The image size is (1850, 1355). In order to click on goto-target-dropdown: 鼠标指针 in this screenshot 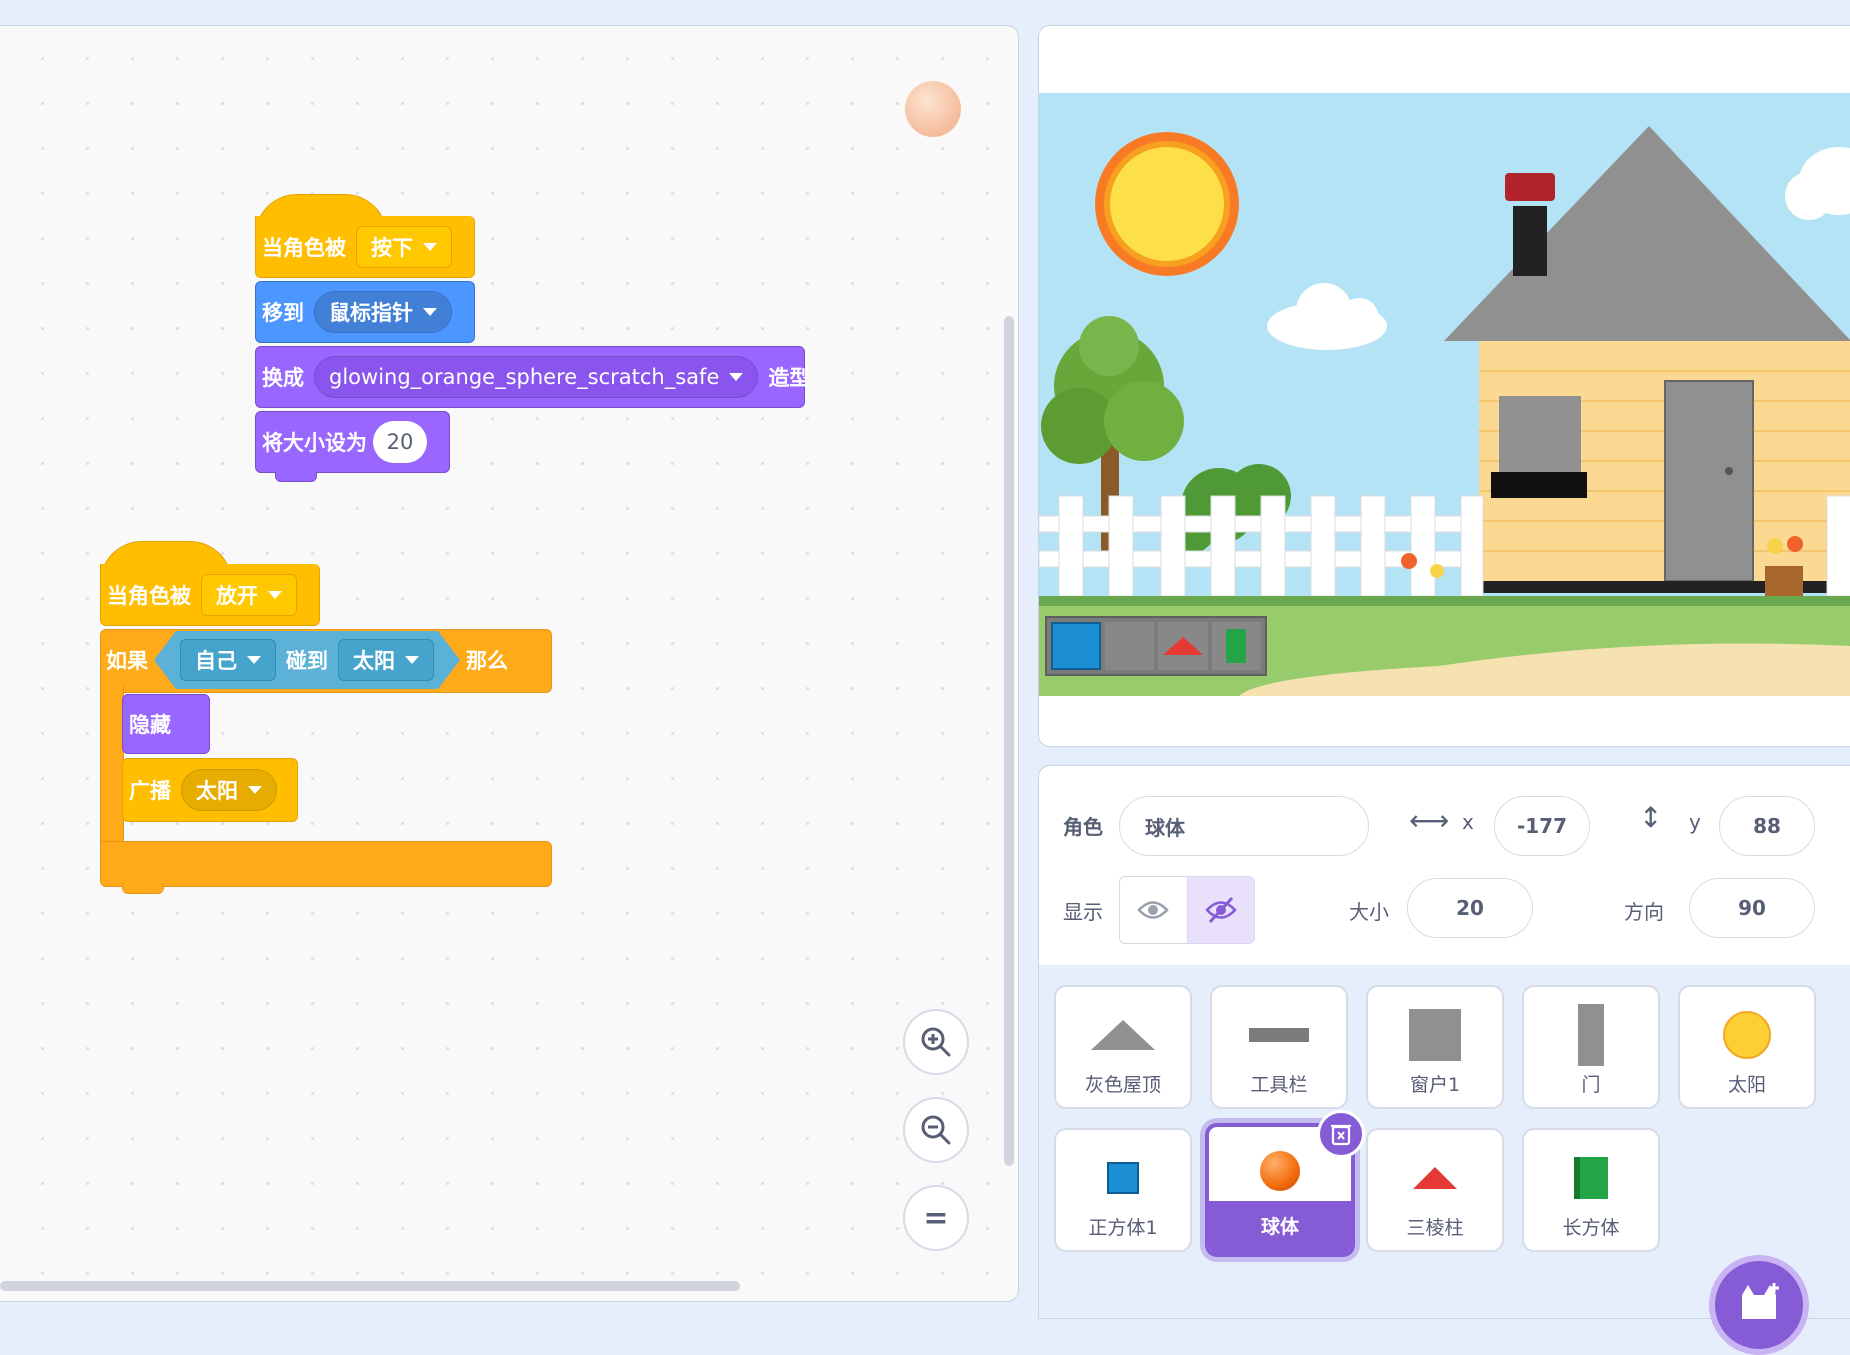, I will do `click(383, 312)`.